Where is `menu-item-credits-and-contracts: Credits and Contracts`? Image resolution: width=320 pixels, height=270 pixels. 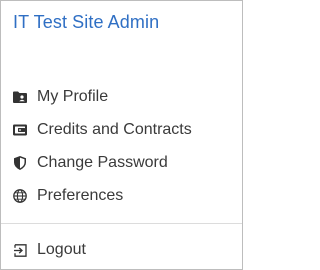 menu-item-credits-and-contracts: Credits and Contracts is located at coordinates (121, 130).